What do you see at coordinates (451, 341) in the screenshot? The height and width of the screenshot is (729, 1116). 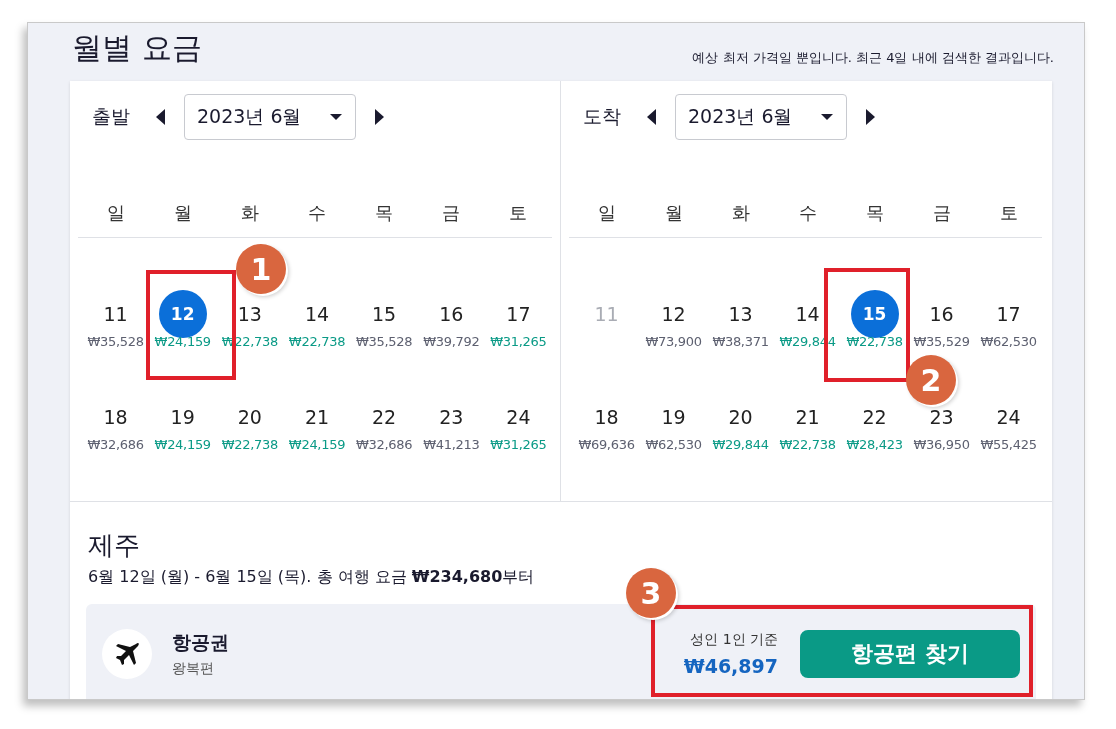 I see `day-price: ₩39,792` at bounding box center [451, 341].